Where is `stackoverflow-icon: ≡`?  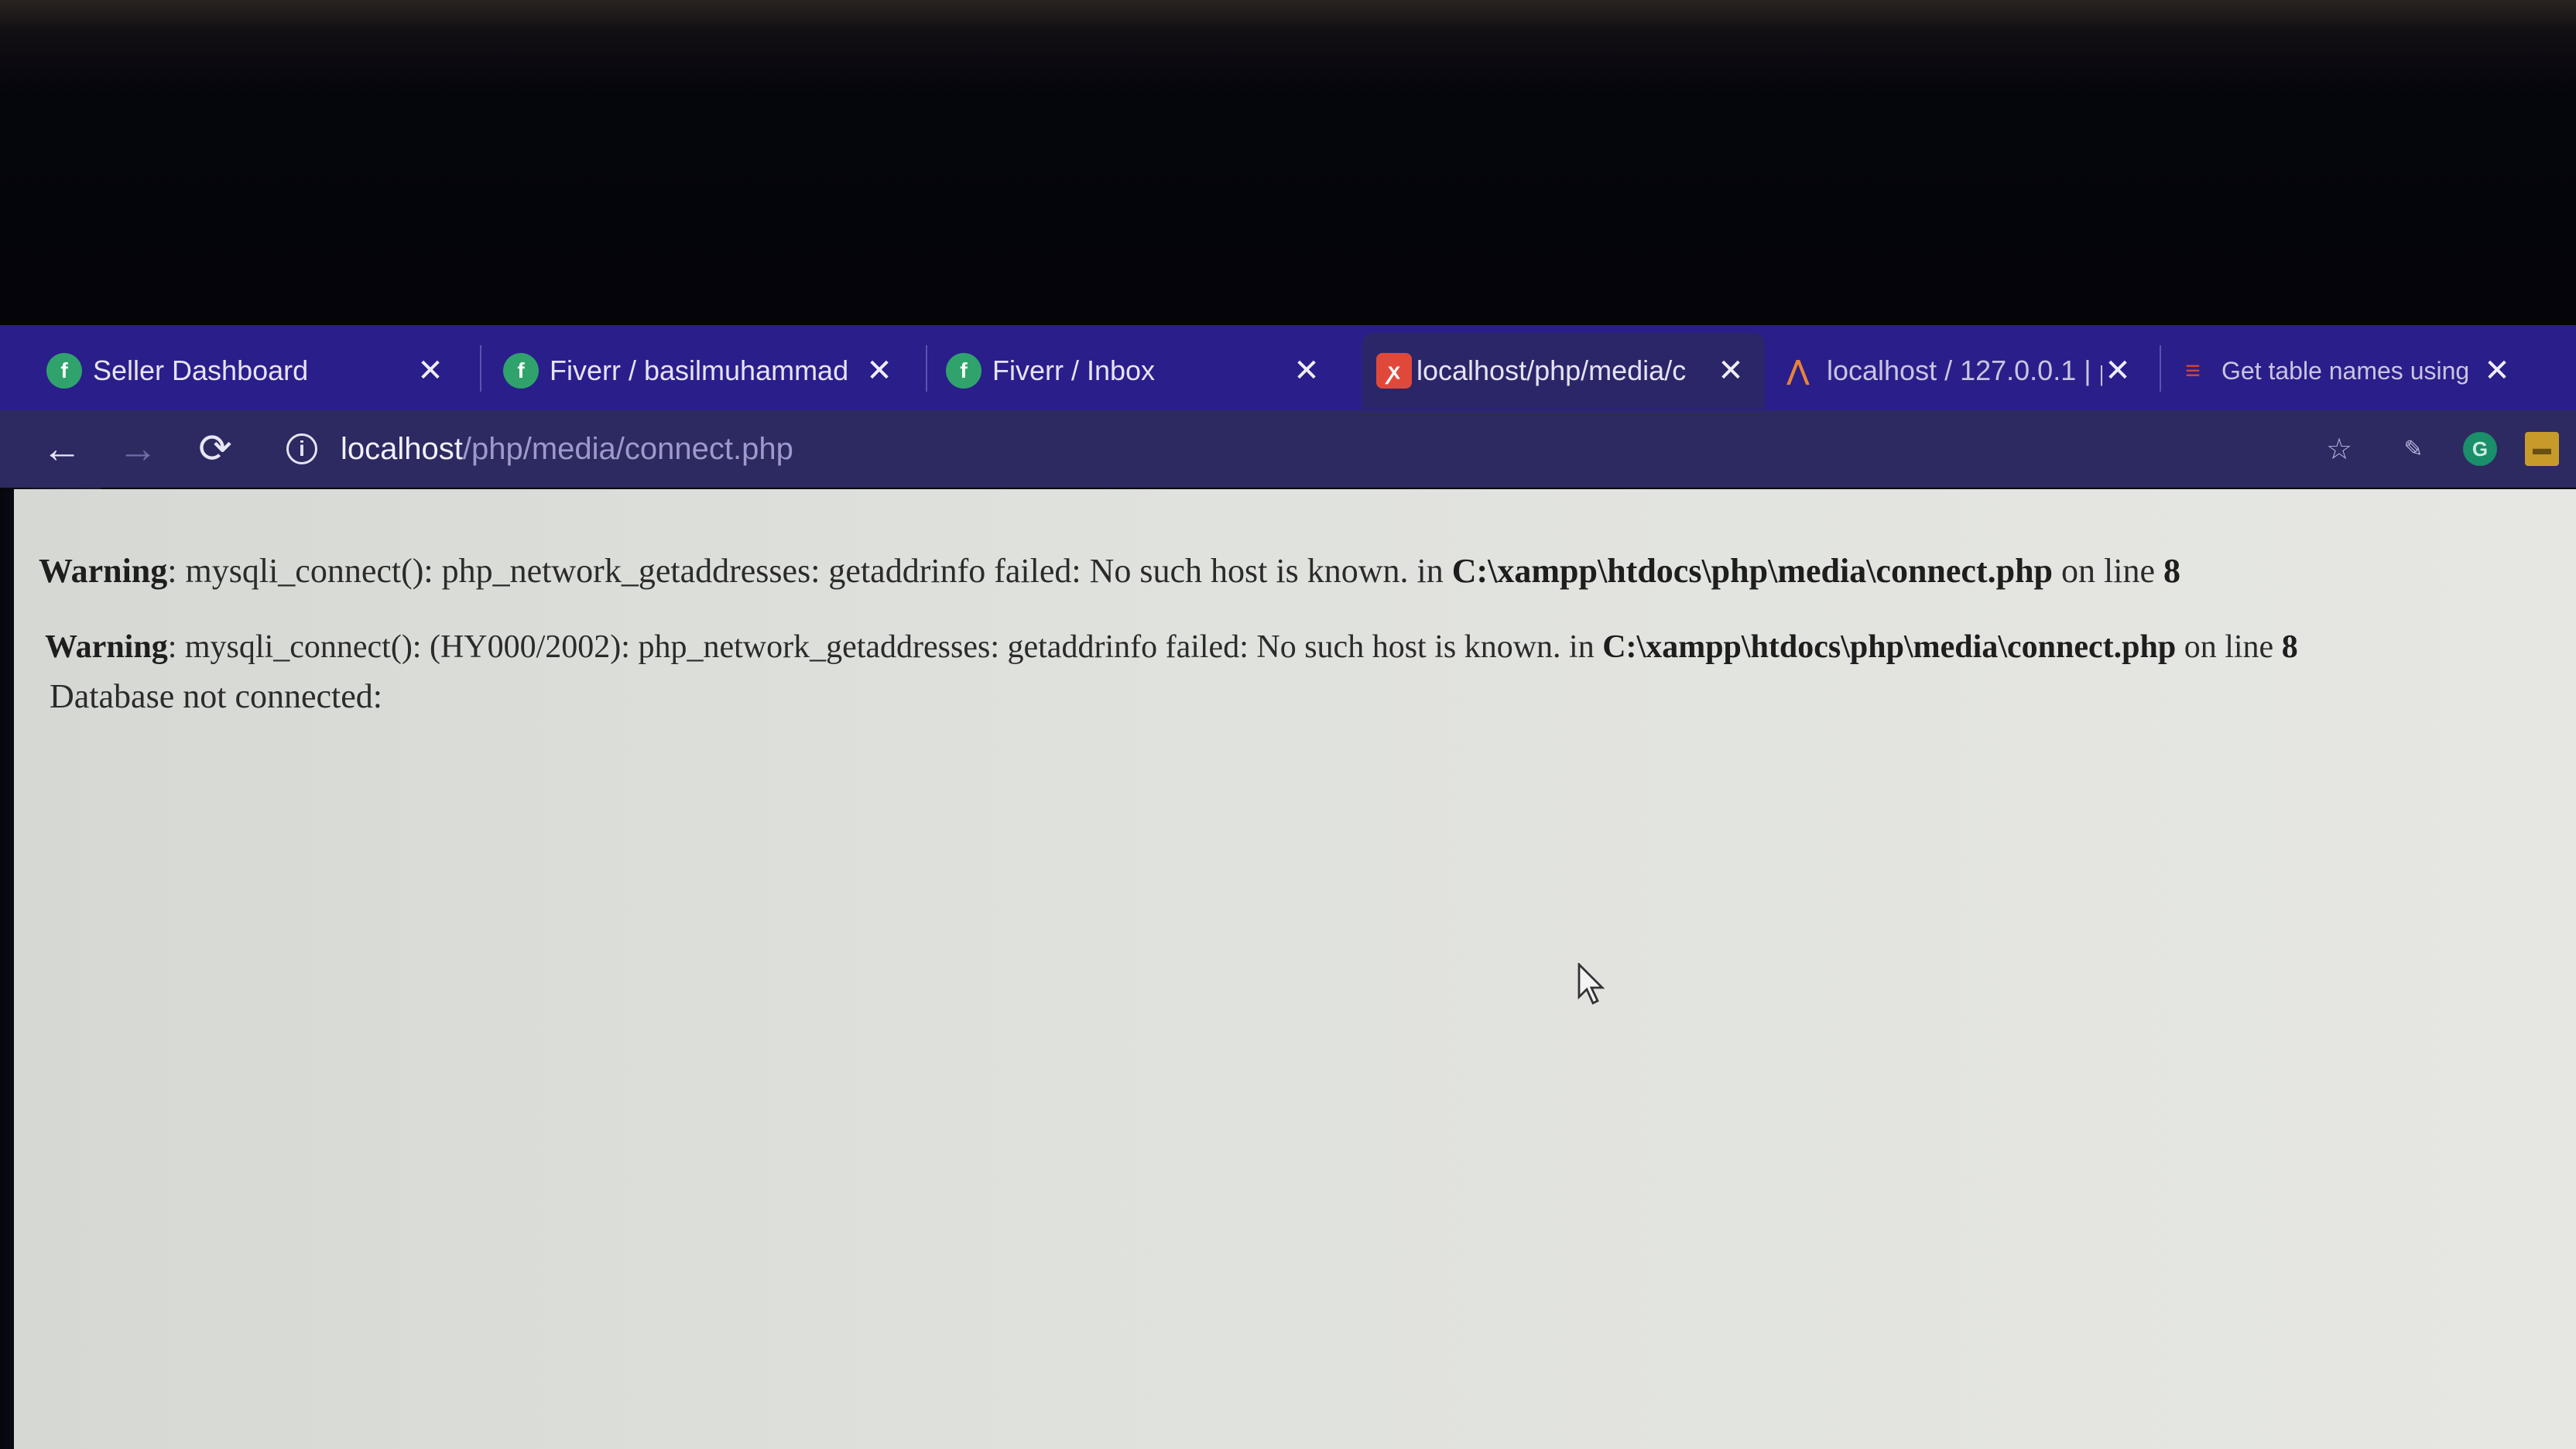
stackoverflow-icon: ≡ is located at coordinates (2193, 370).